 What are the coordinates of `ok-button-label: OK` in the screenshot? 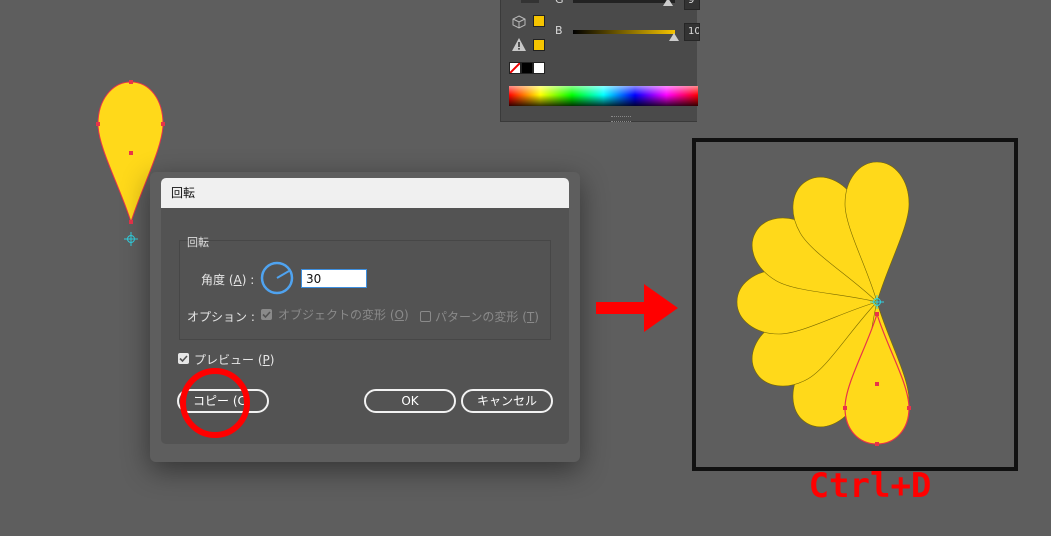 It's located at (410, 401).